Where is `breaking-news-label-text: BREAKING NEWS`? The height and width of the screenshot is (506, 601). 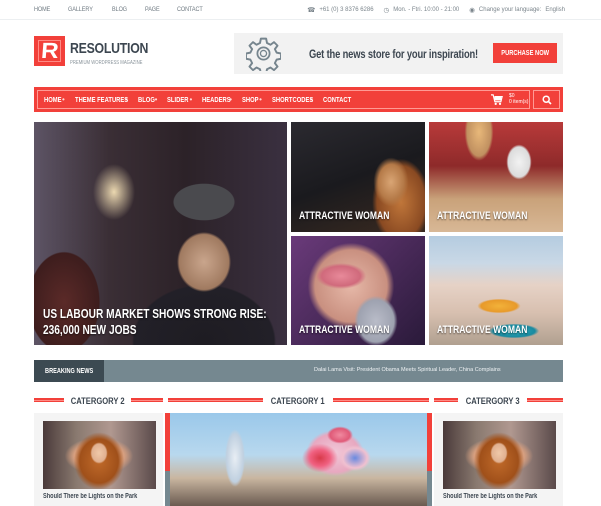
breaking-news-label-text: BREAKING NEWS is located at coordinates (69, 371).